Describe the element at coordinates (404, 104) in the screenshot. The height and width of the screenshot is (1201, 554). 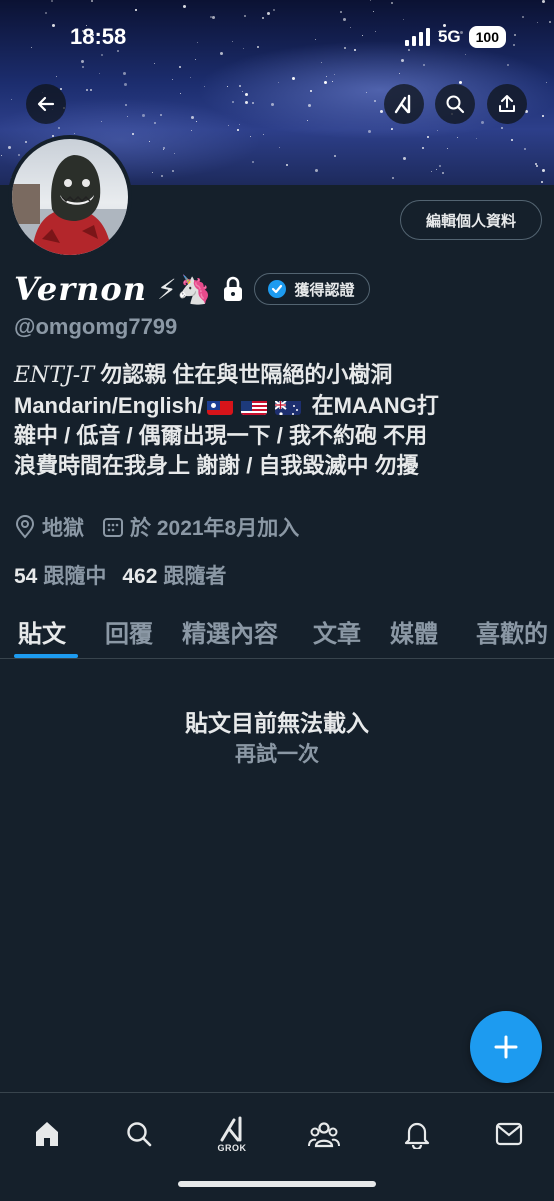
I see `grok-button` at that location.